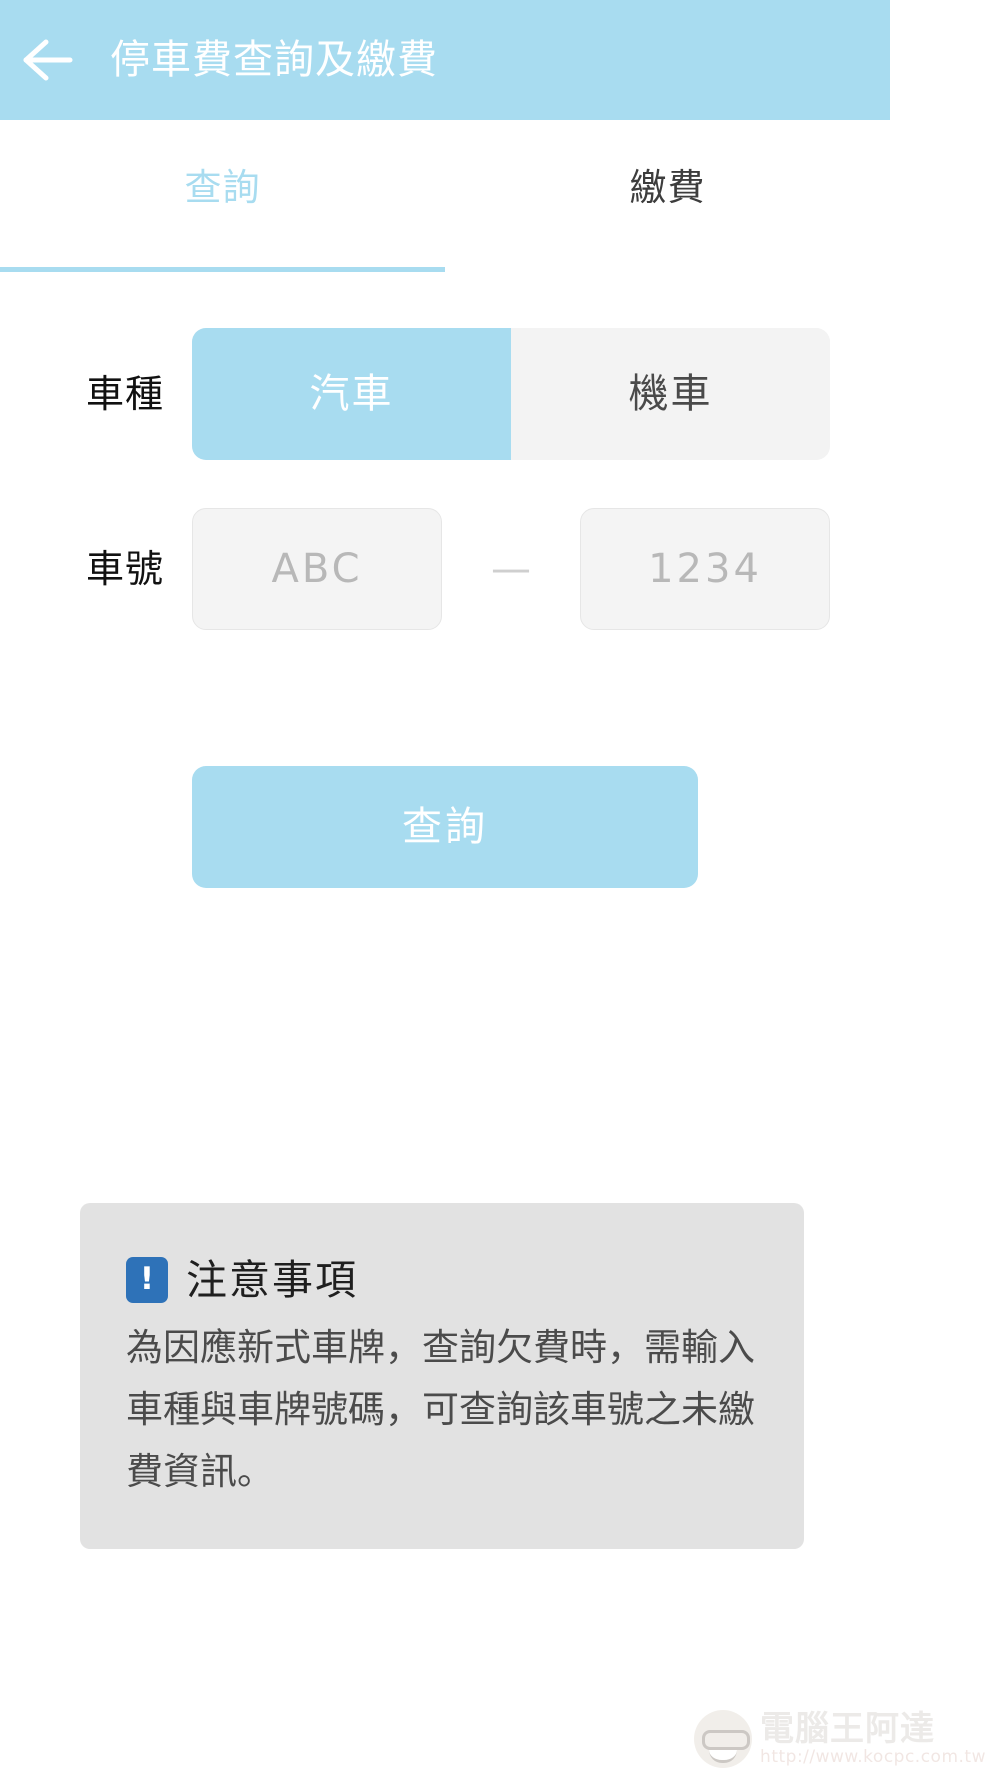  Describe the element at coordinates (705, 569) in the screenshot. I see `plate-suffix-input` at that location.